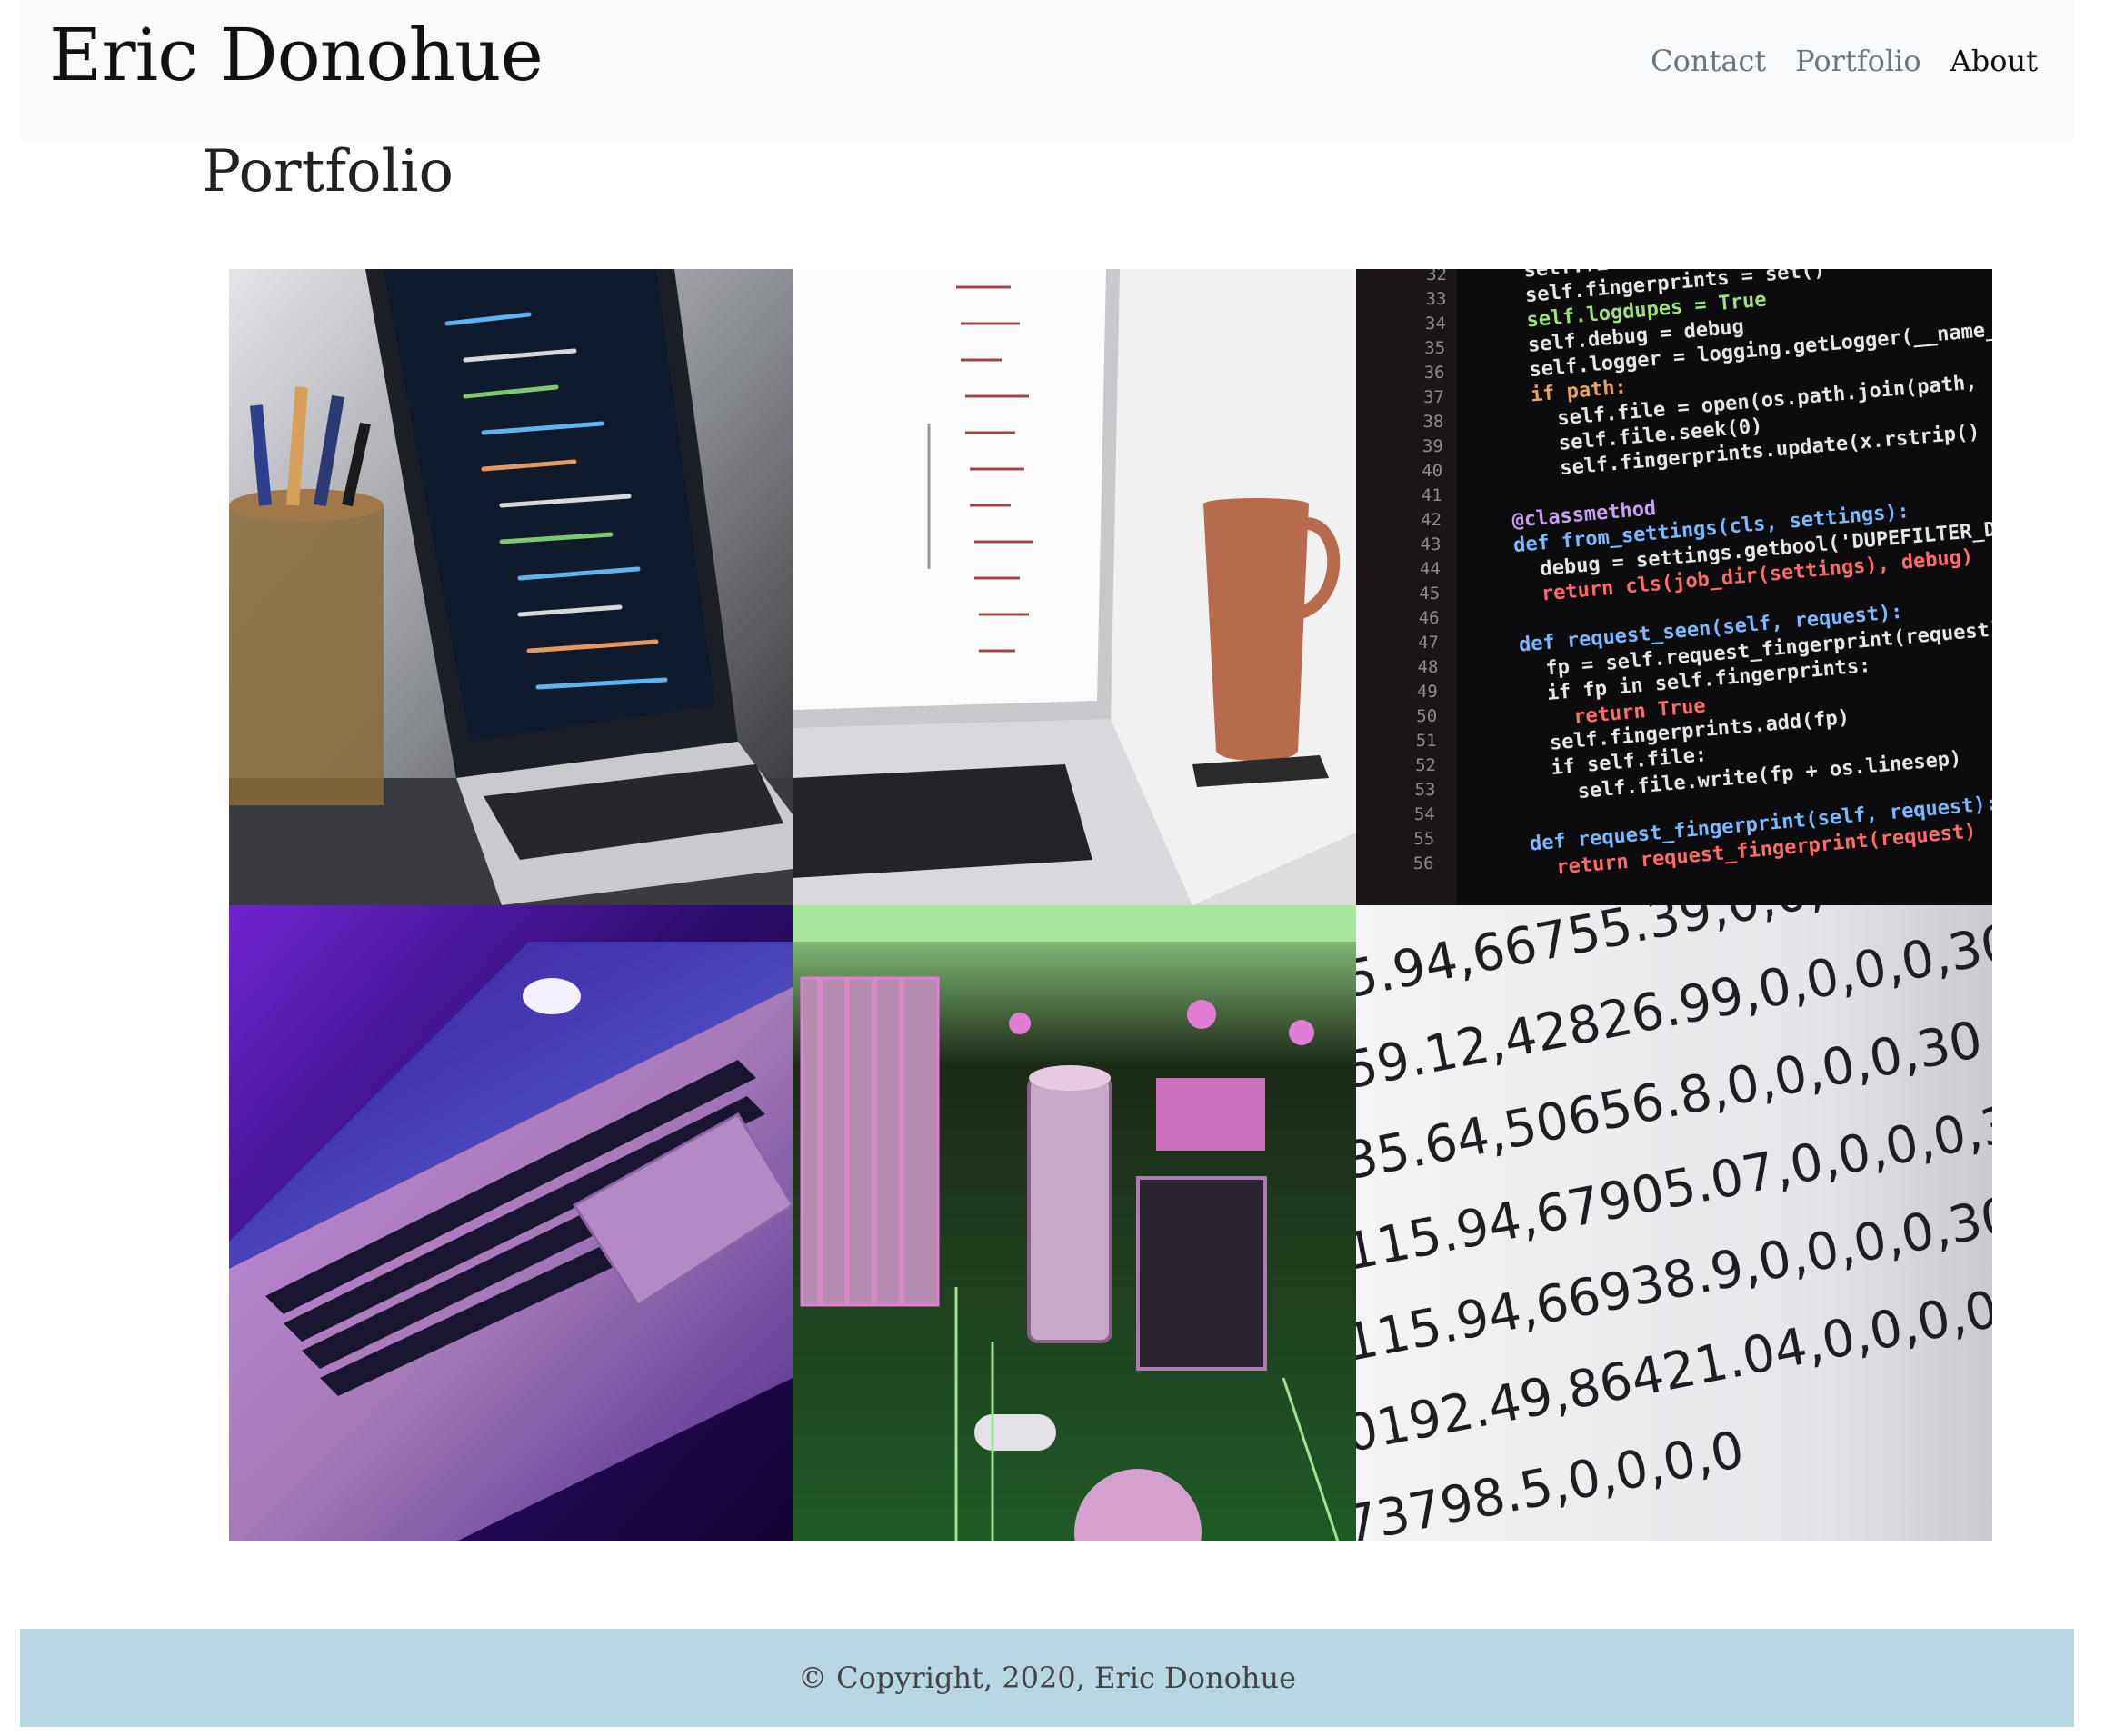  Describe the element at coordinates (1427, 716) in the screenshot. I see `code-line-number: 50` at that location.